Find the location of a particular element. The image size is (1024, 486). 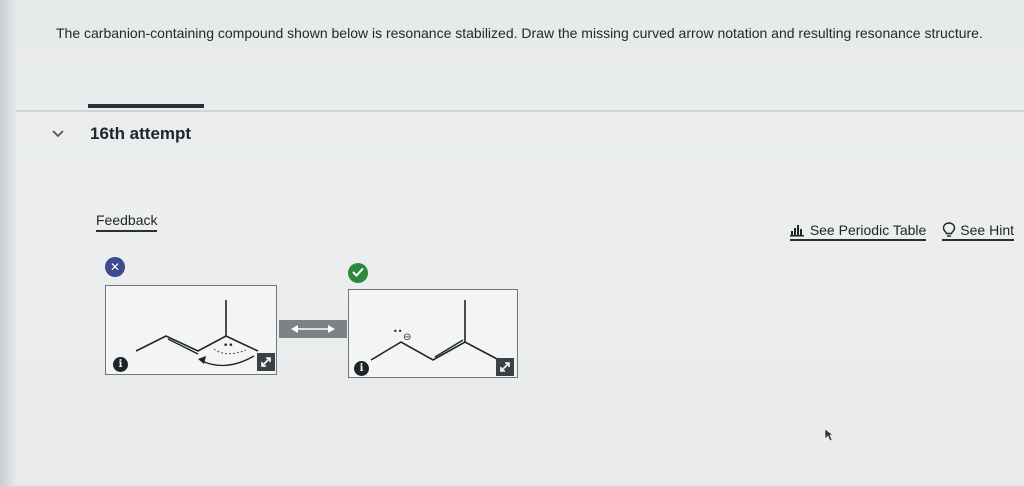

structure-panel-correct: •• ⊖ i is located at coordinates (433, 333).